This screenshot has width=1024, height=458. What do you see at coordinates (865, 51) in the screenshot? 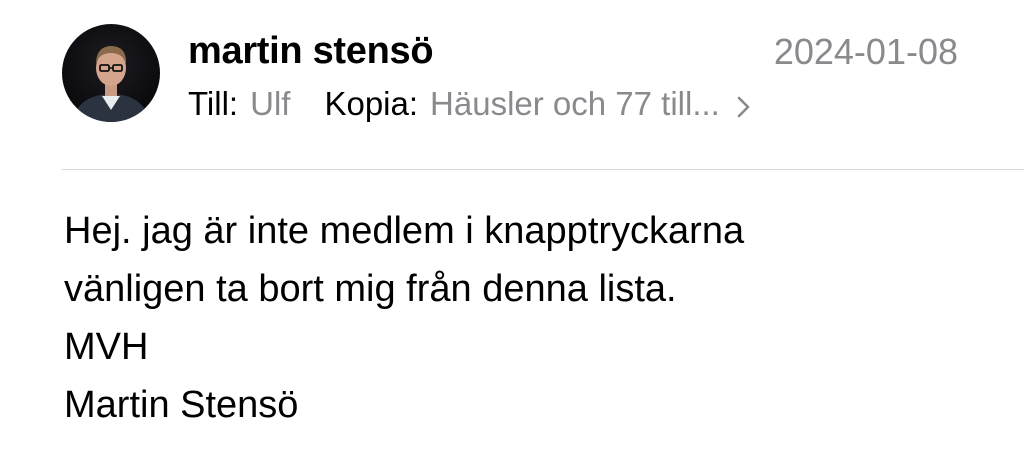
I see `message-date: 2024-01-08` at bounding box center [865, 51].